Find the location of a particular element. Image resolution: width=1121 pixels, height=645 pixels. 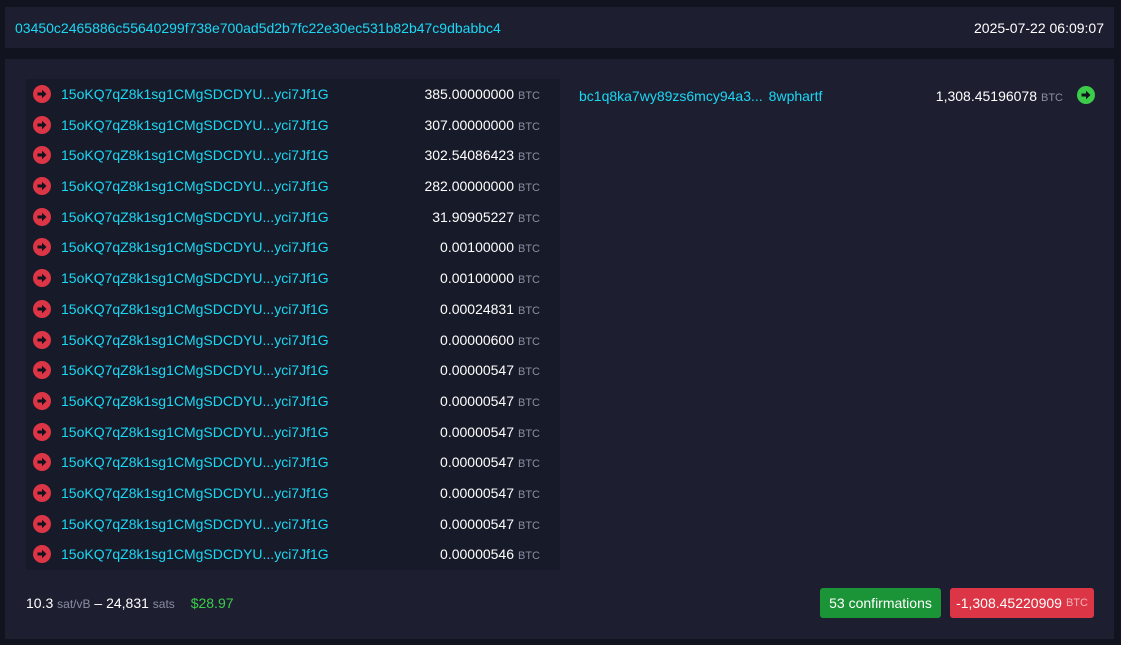

input-amount: 307.00000000 BTC is located at coordinates (482, 125).